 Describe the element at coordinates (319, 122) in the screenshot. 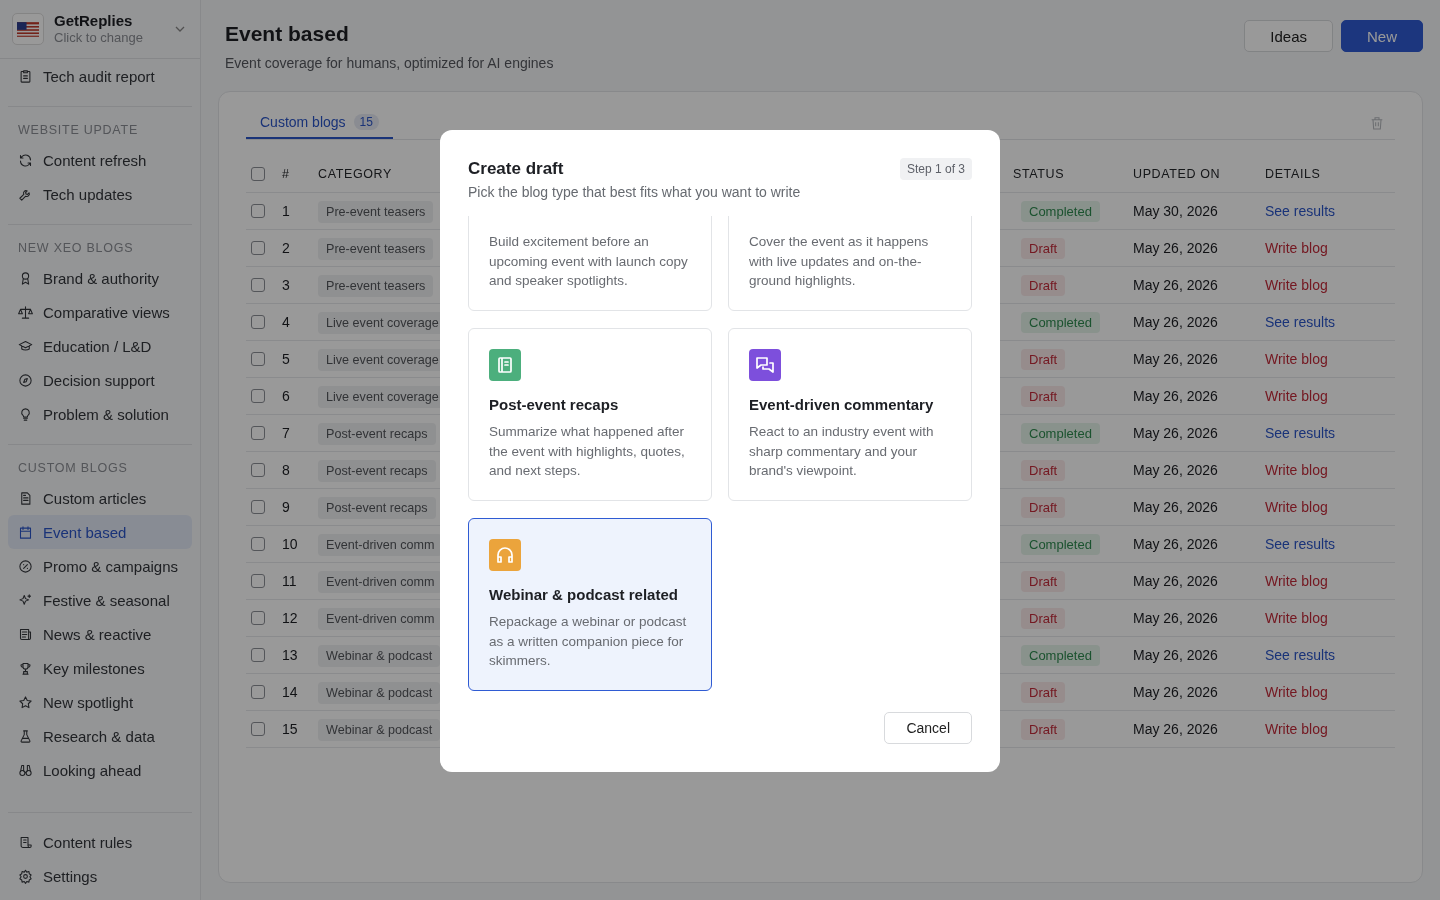

I see `tab: Custom blogs 15` at that location.